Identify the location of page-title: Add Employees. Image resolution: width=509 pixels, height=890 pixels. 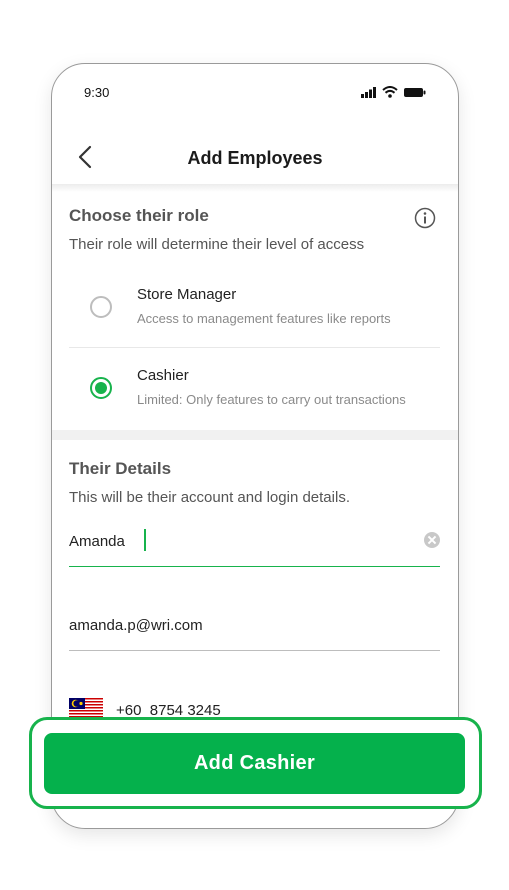
(255, 158).